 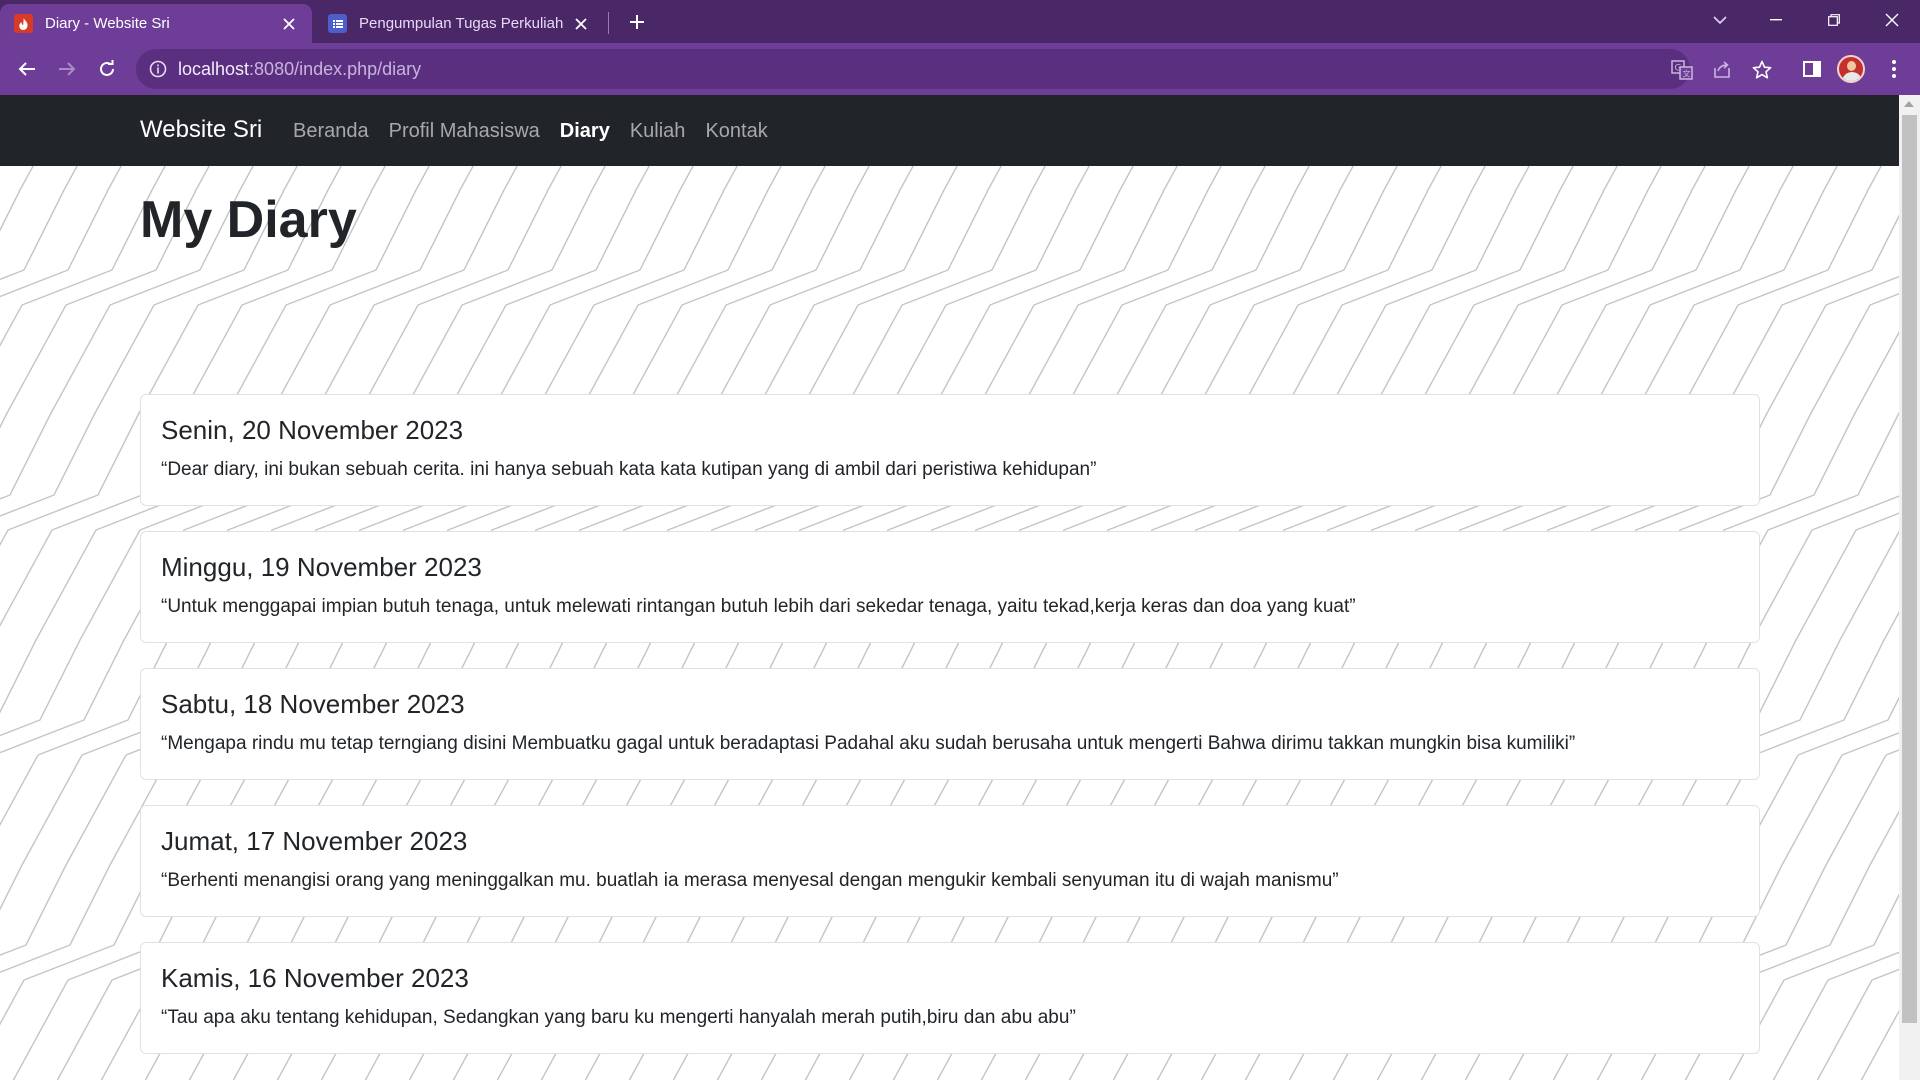 What do you see at coordinates (1909, 104) in the screenshot?
I see `scroll-up-arrow-icon` at bounding box center [1909, 104].